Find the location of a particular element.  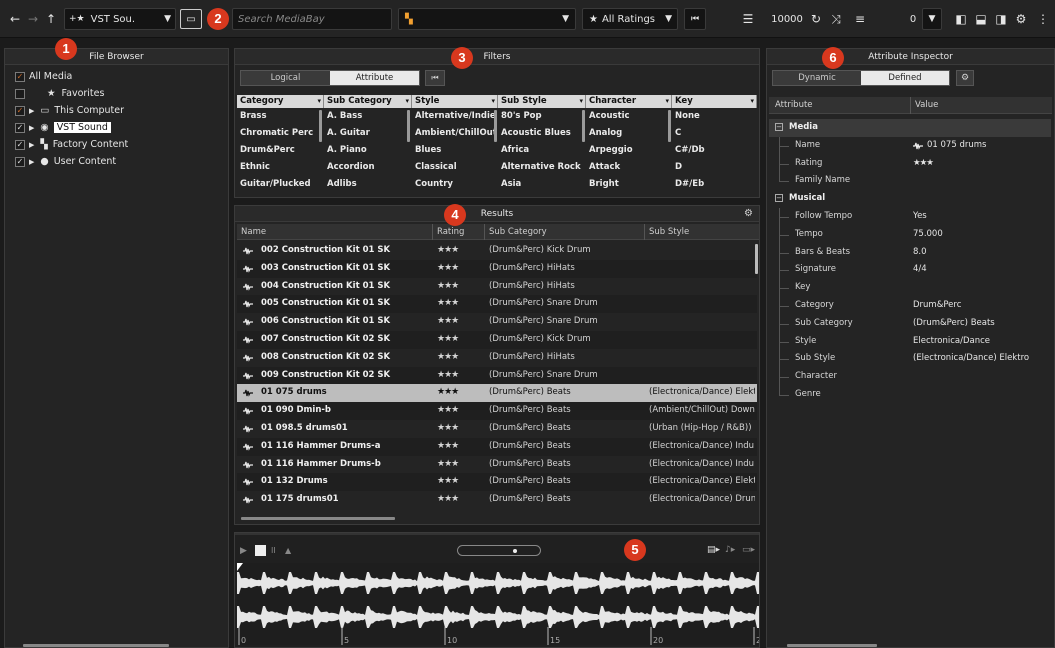

attribute-value: Drum&Perc is located at coordinates (937, 306).